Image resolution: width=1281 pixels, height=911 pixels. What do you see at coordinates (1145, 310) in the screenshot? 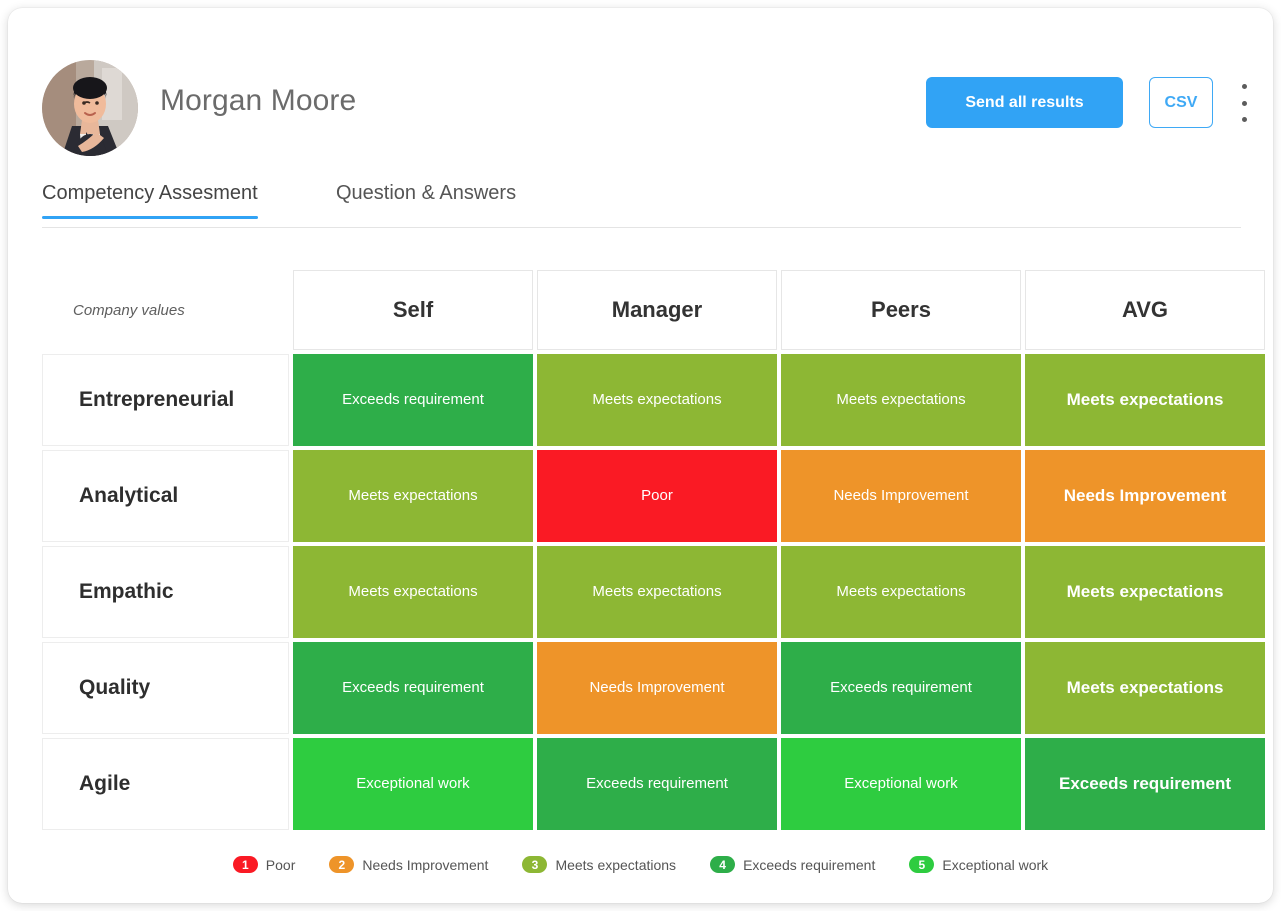
I see `column-header-avg: AVG` at bounding box center [1145, 310].